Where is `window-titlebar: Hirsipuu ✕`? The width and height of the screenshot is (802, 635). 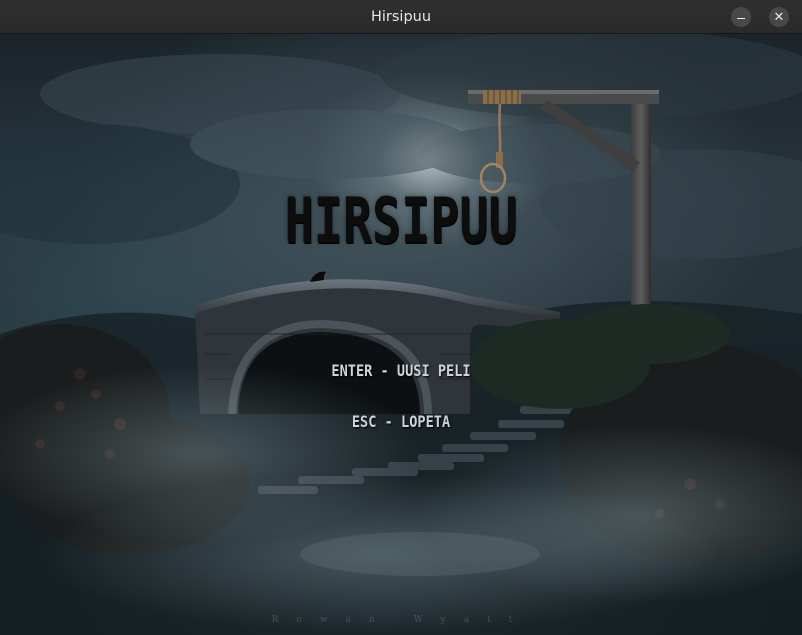
window-titlebar: Hirsipuu ✕ is located at coordinates (401, 17).